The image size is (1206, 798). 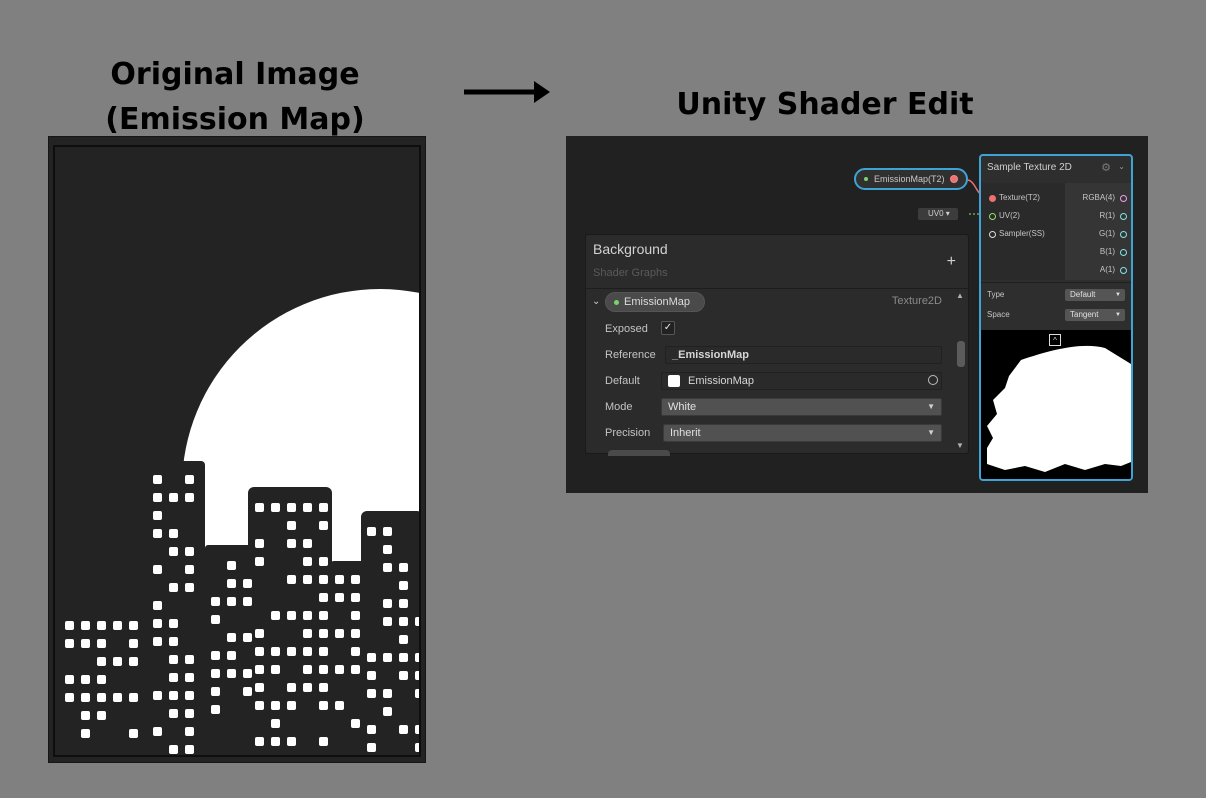 I want to click on uv-channel-dropdown: UV0 ▾, so click(x=938, y=214).